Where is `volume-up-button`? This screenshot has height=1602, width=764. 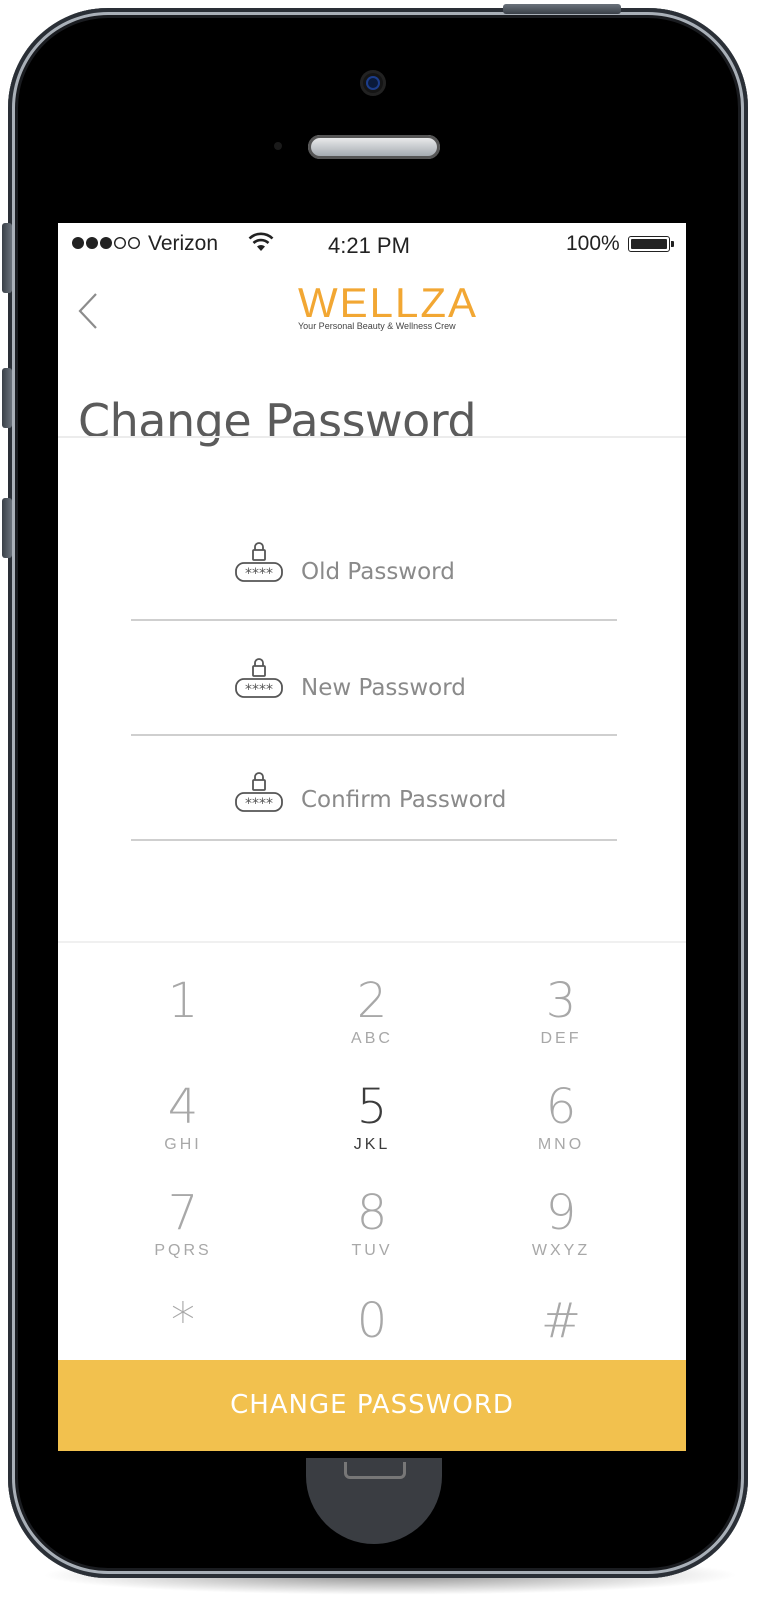 volume-up-button is located at coordinates (7, 398).